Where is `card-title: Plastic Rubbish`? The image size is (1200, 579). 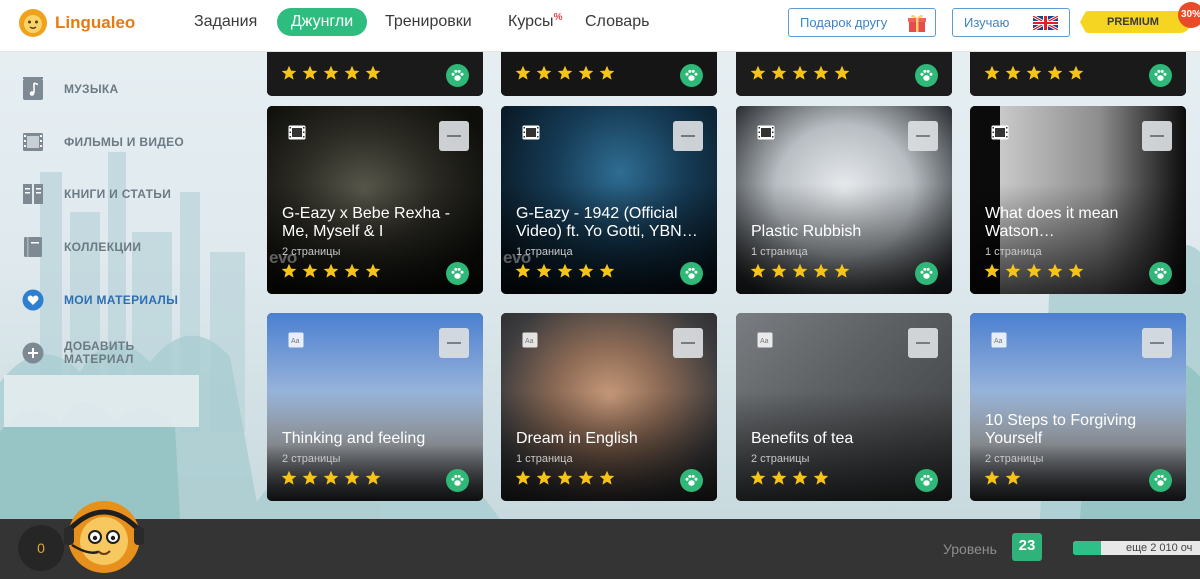 card-title: Plastic Rubbish is located at coordinates (806, 231).